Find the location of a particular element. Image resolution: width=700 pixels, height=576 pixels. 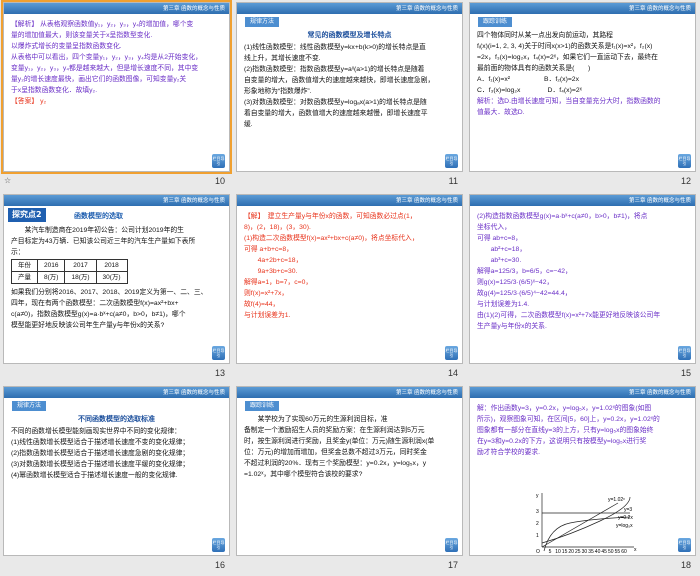

slide-number: 14 is located at coordinates (452, 373).